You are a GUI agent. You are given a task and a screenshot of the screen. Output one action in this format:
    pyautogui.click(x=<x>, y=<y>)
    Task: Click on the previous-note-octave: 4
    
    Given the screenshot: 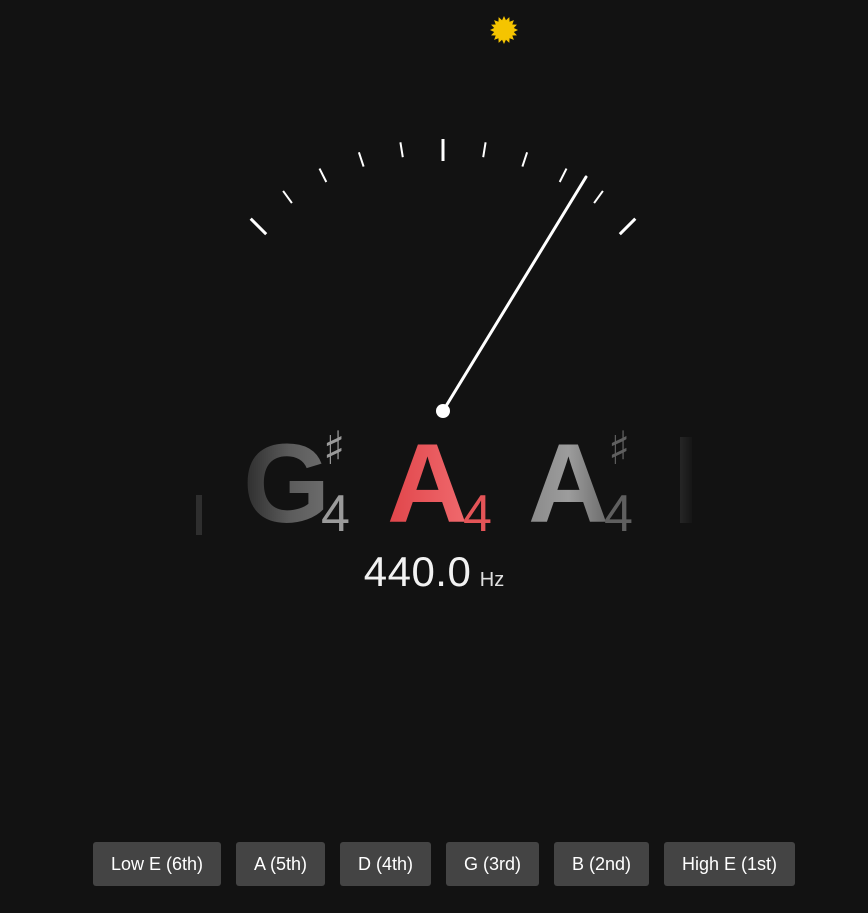 What is the action you would take?
    pyautogui.click(x=335, y=514)
    